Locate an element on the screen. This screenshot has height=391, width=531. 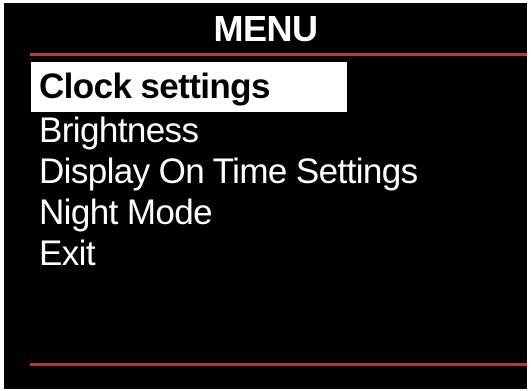
top-divider is located at coordinates (278, 54).